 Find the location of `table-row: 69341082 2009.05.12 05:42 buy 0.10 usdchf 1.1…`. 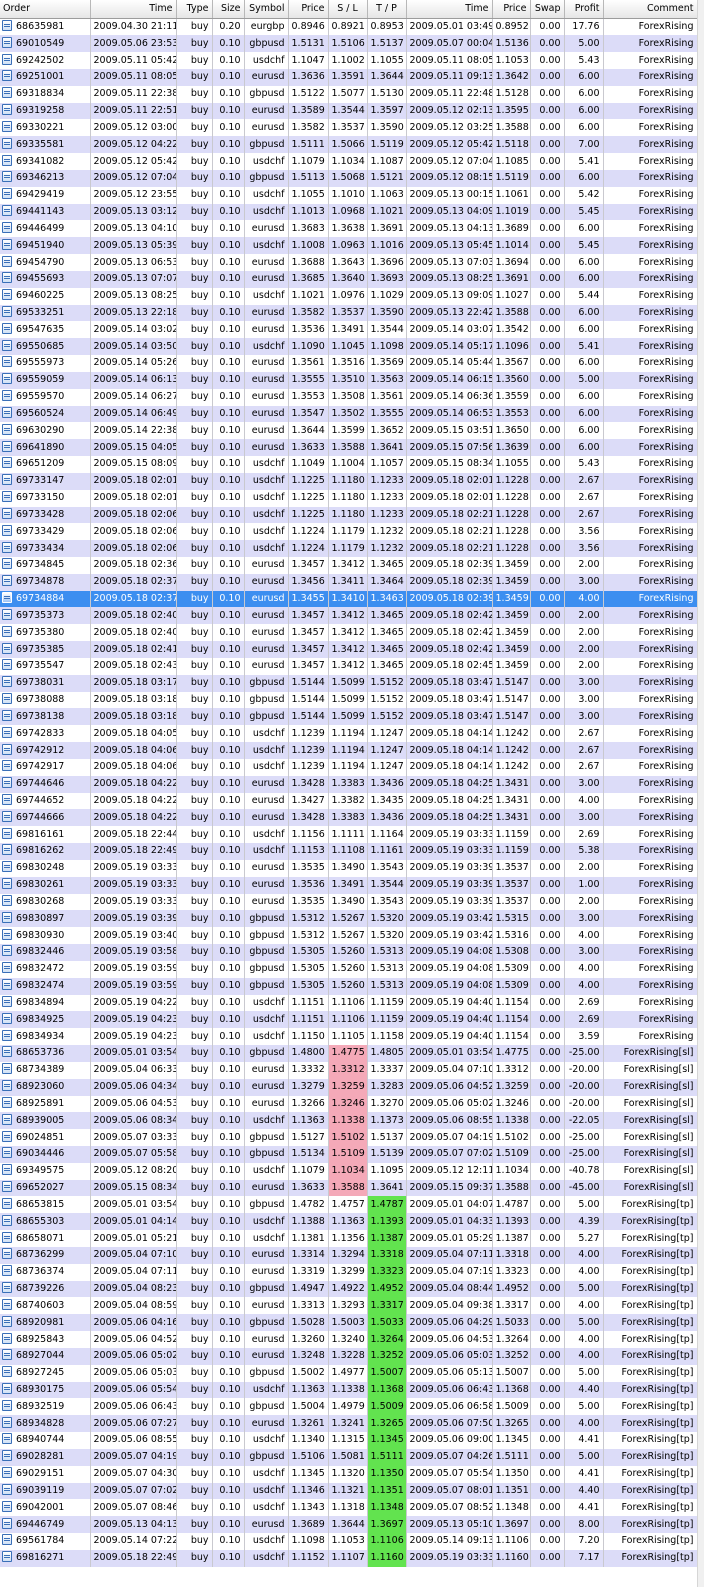

table-row: 69341082 2009.05.12 05:42 buy 0.10 usdchf 1.1… is located at coordinates (349, 161).